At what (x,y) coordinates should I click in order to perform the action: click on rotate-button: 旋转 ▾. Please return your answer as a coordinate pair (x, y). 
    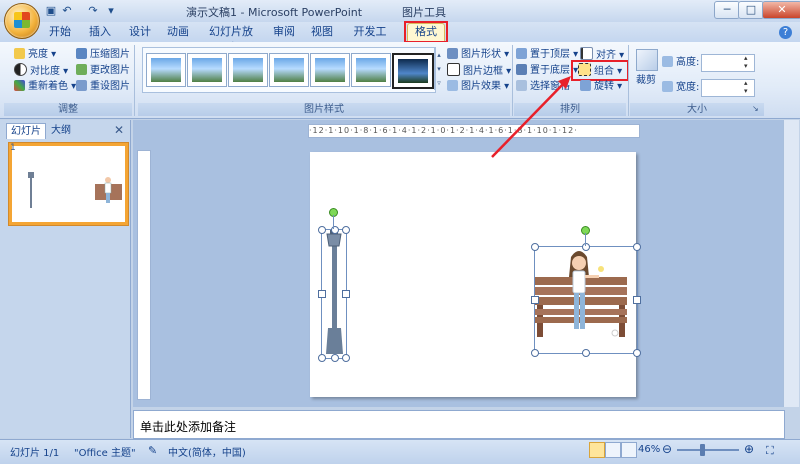
    Looking at the image, I should click on (601, 86).